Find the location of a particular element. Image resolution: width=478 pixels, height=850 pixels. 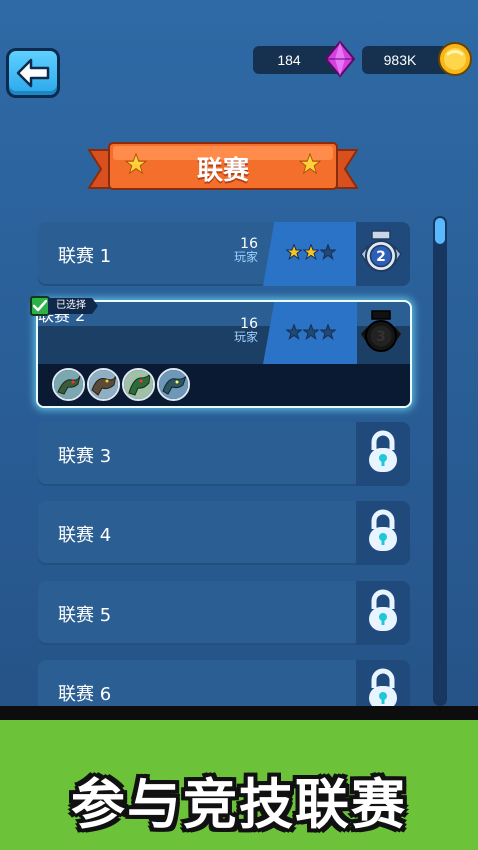

league-name: 联赛 1 is located at coordinates (85, 256).